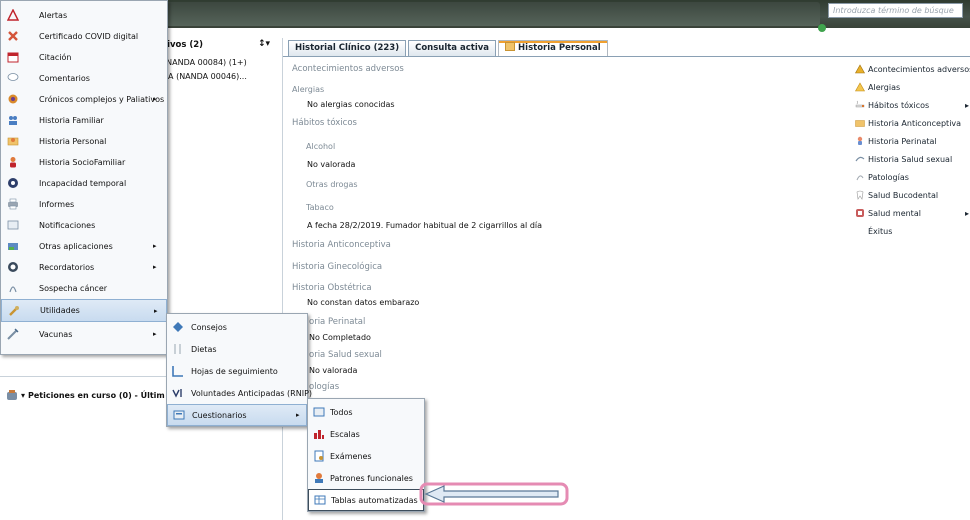 The width and height of the screenshot is (970, 520). What do you see at coordinates (56, 334) in the screenshot?
I see `menu-item-label: Vacunas` at bounding box center [56, 334].